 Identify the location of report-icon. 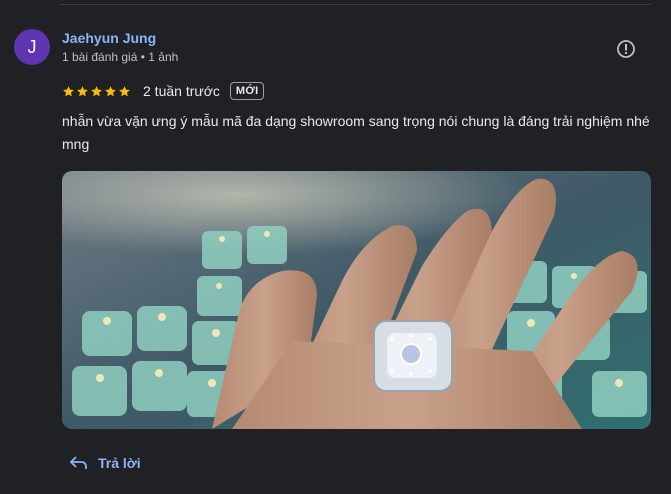
(626, 49).